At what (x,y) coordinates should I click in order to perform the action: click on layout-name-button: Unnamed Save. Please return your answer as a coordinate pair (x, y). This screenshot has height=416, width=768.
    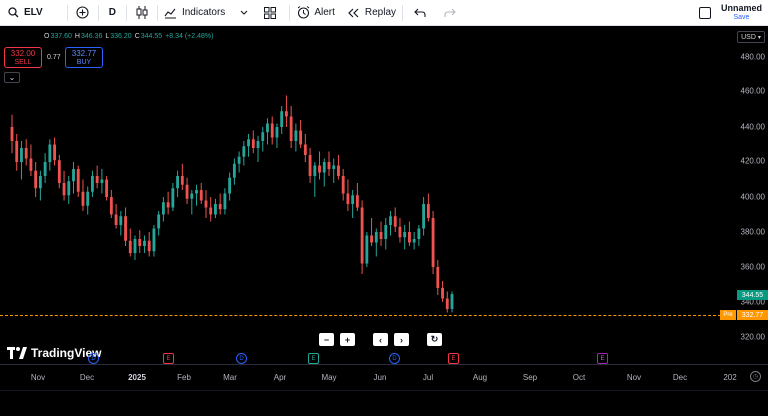
    Looking at the image, I should click on (741, 13).